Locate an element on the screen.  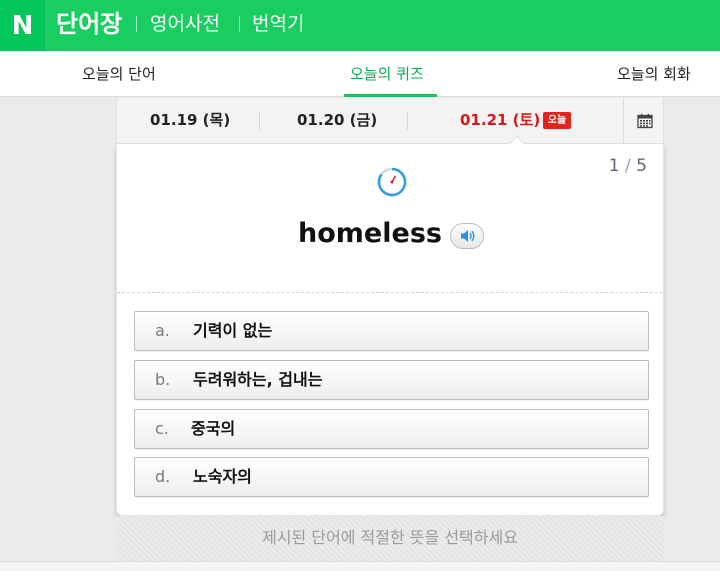
quiz-word: homeless is located at coordinates (370, 233).